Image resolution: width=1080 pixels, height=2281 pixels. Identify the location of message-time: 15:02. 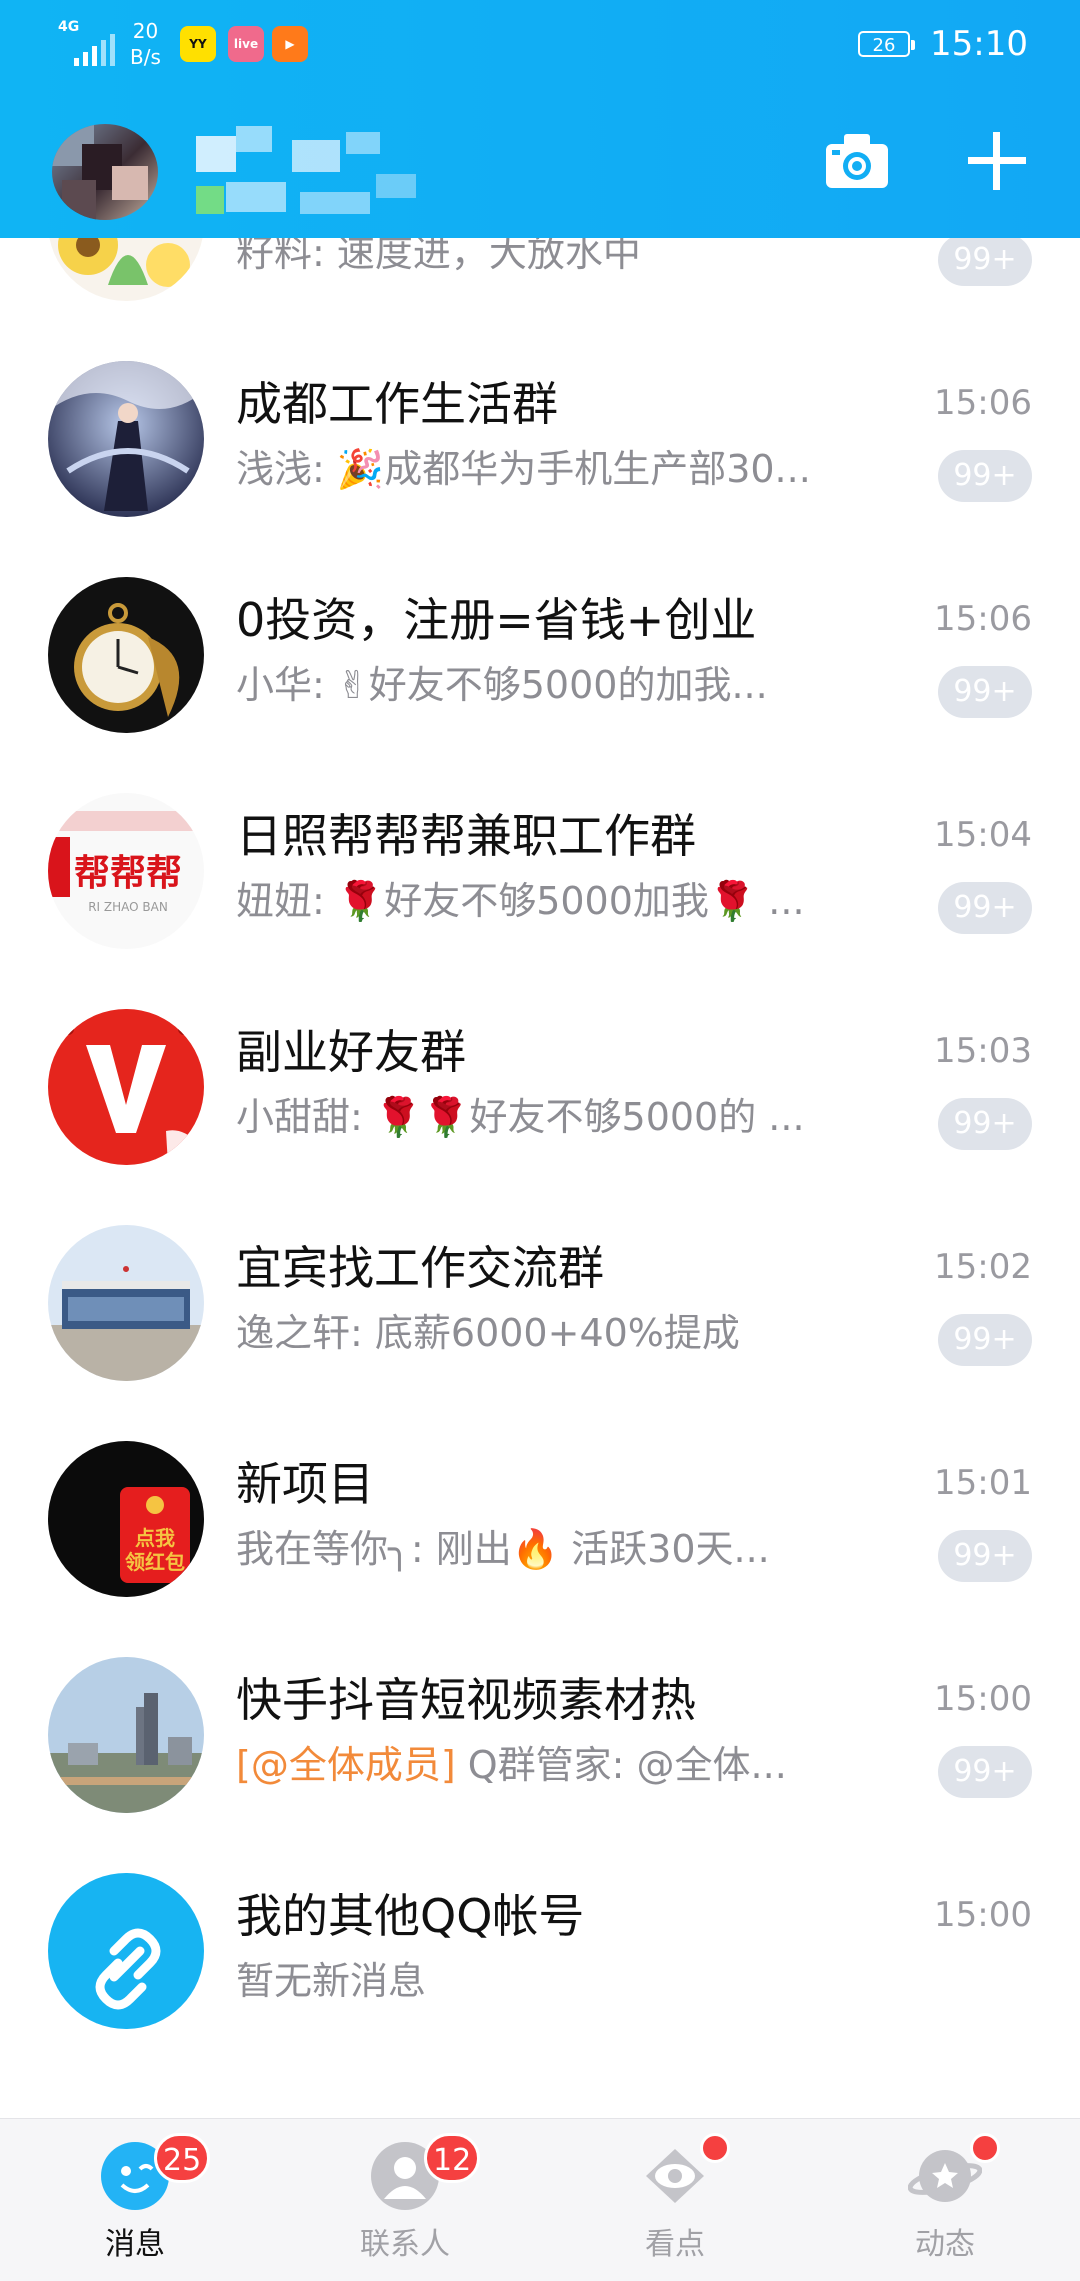
(983, 1267).